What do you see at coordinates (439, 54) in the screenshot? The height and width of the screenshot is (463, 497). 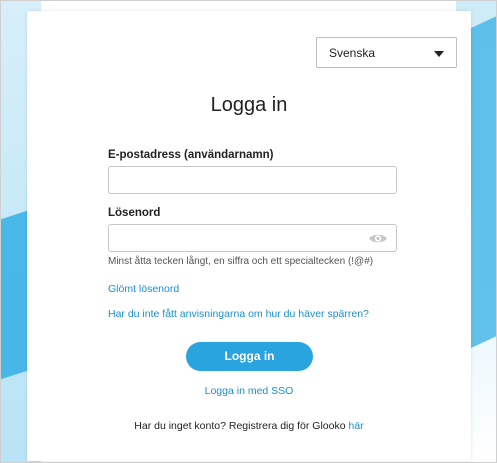 I see `caret-down-icon` at bounding box center [439, 54].